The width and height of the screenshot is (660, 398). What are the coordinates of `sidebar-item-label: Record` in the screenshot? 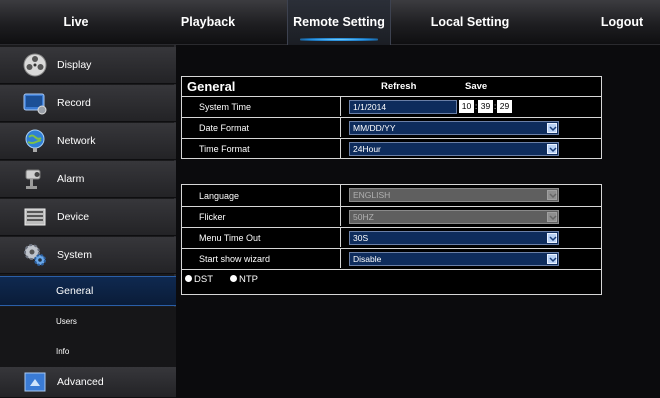 It's located at (74, 103).